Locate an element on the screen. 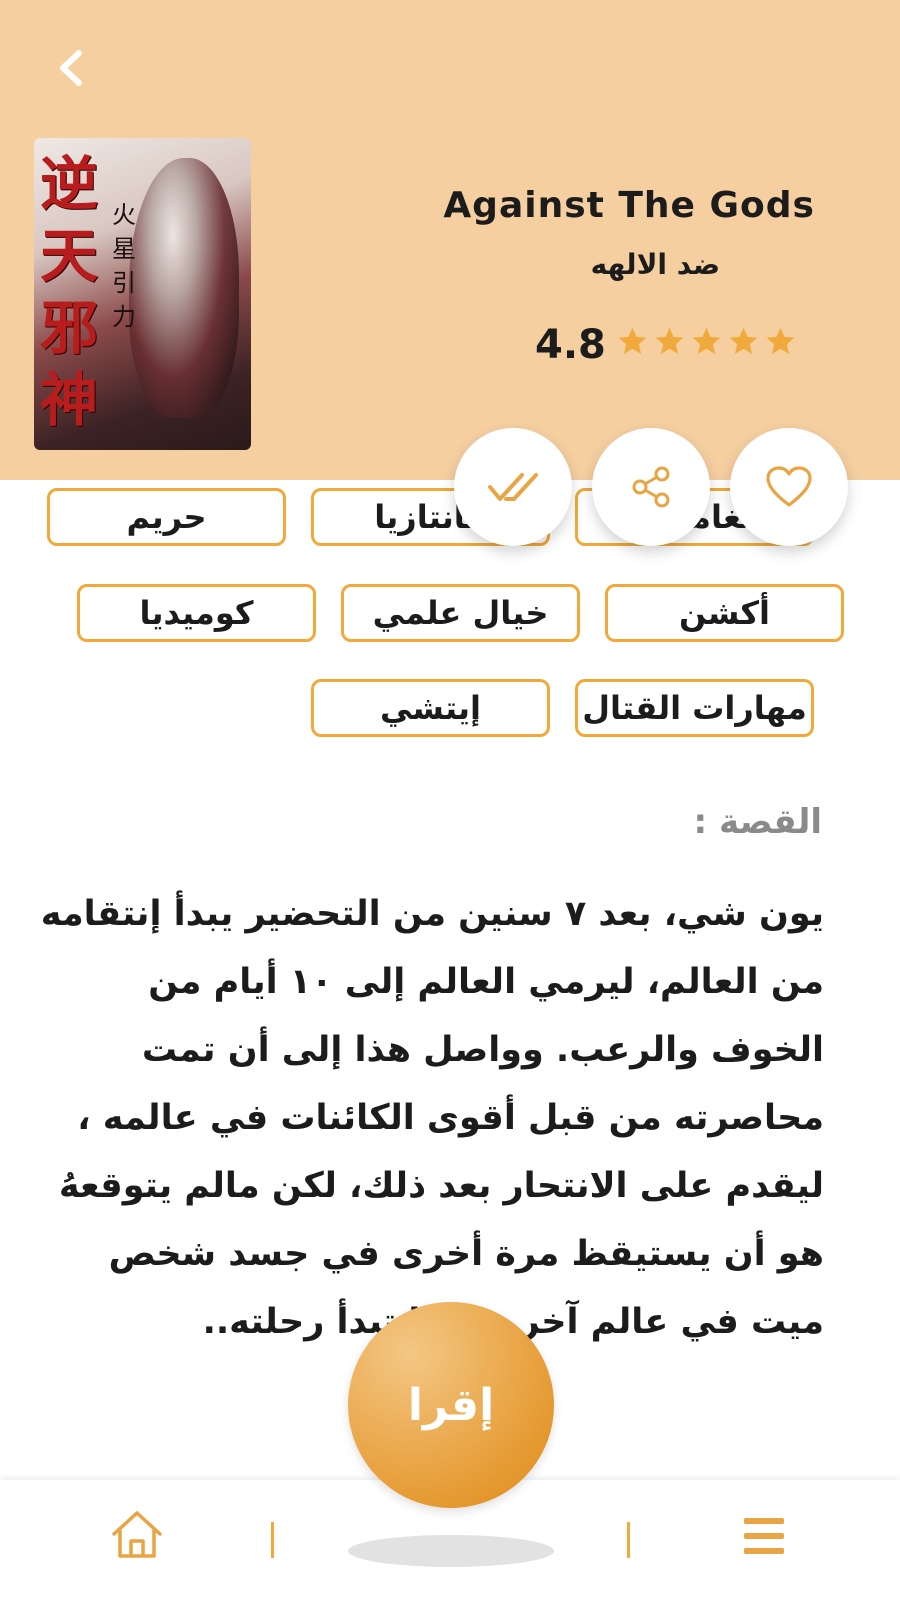 The height and width of the screenshot is (1600, 900). cover-figure is located at coordinates (184, 288).